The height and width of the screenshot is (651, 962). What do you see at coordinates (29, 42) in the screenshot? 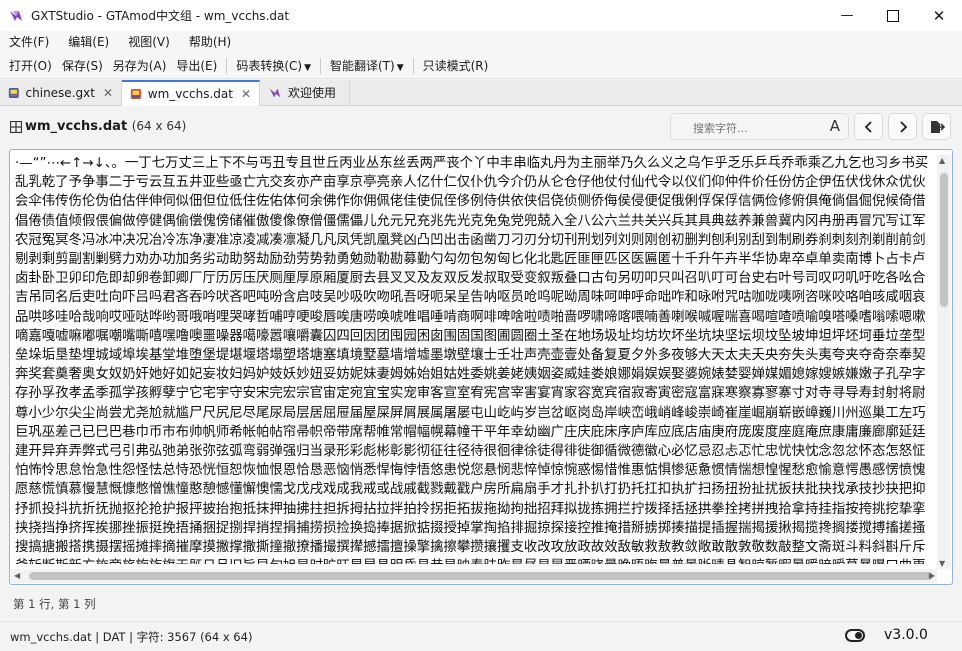
I see `menu-file: 文件(F)` at bounding box center [29, 42].